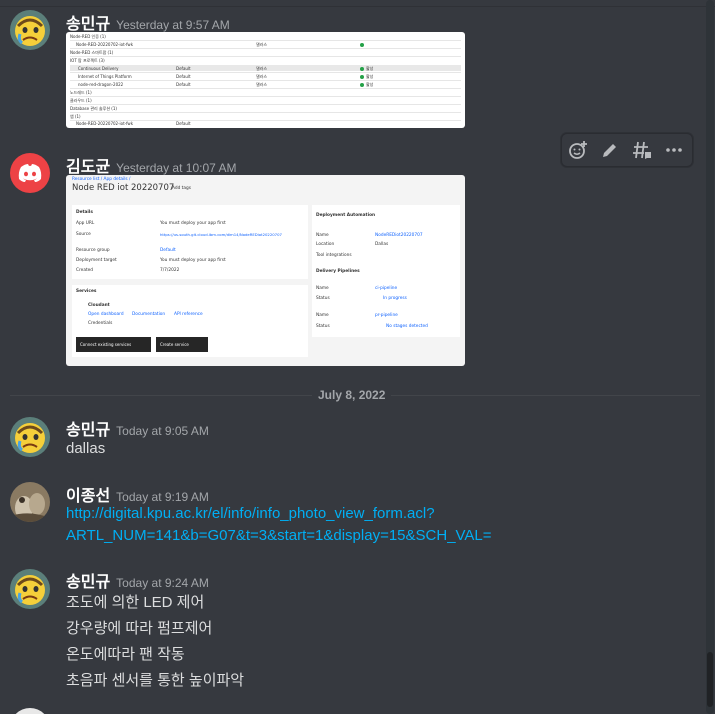 The width and height of the screenshot is (715, 714). I want to click on create-thread-icon, so click(642, 150).